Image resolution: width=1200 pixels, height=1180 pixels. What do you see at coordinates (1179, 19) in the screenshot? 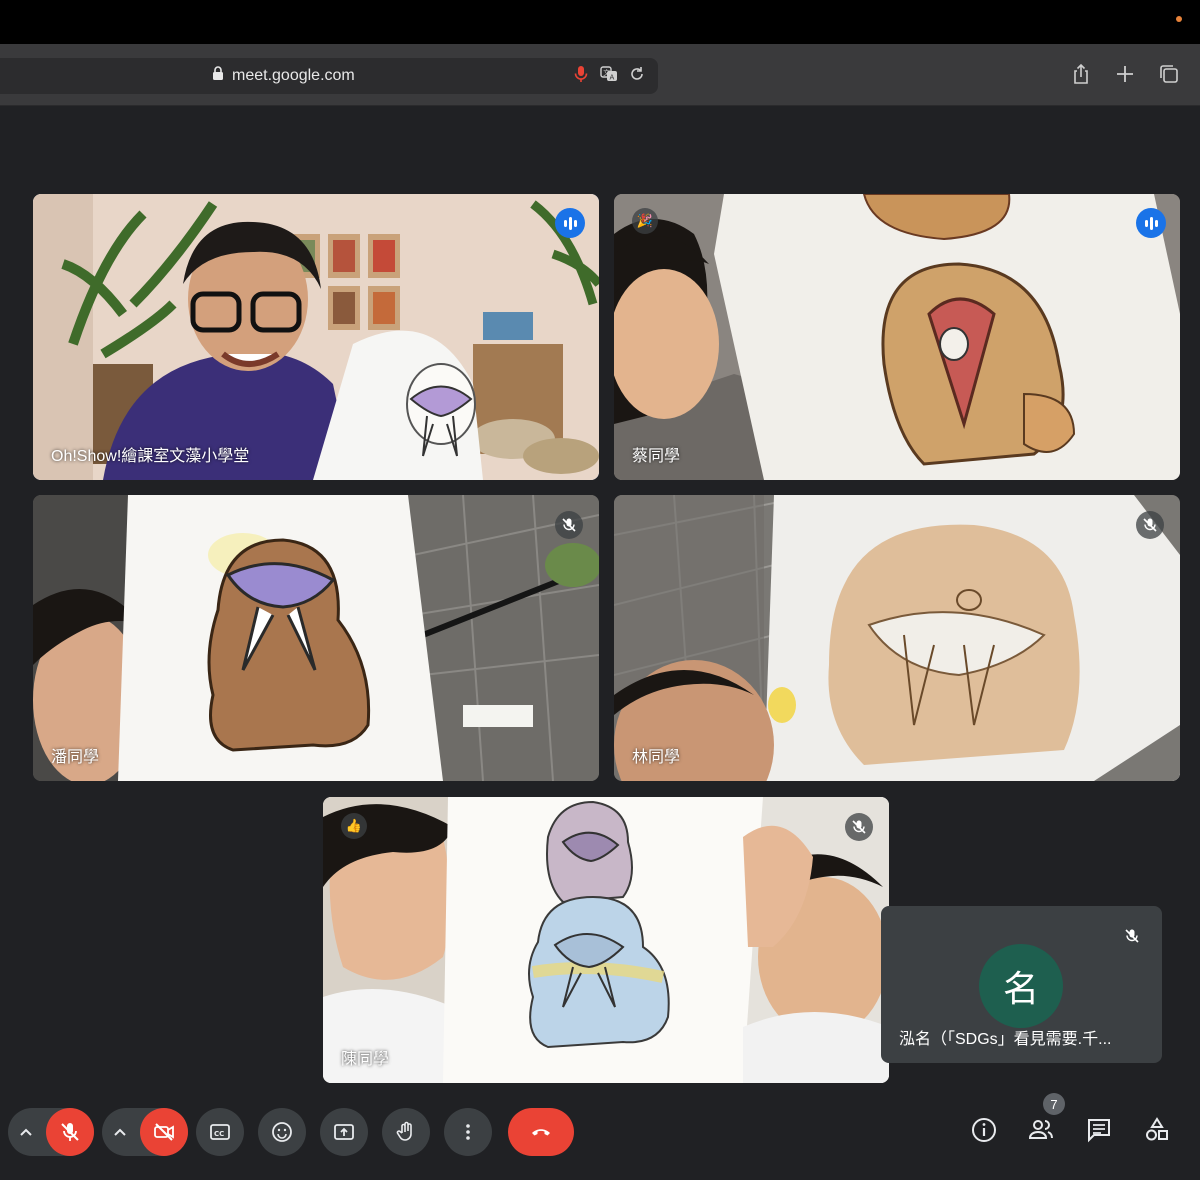
I see `camera-indicator-dot` at bounding box center [1179, 19].